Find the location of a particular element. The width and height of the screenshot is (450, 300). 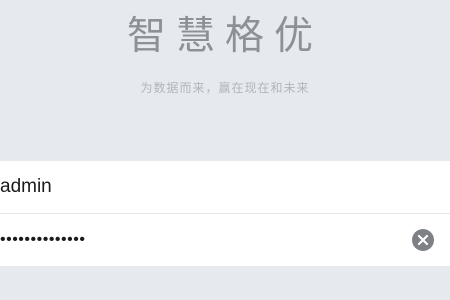

slogan-text: 为数据而来，赢在现在和未来 is located at coordinates (225, 88).